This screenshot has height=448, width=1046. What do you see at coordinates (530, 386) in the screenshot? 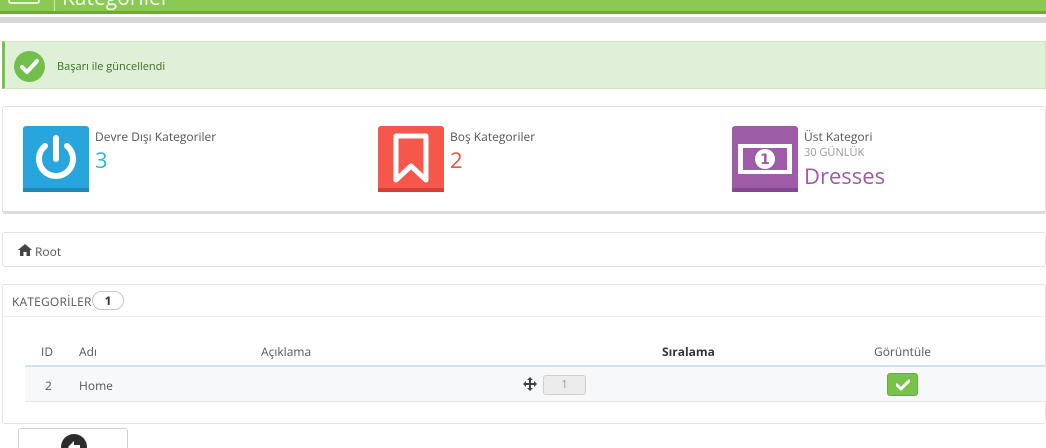
I see `drag-handle-icon` at bounding box center [530, 386].